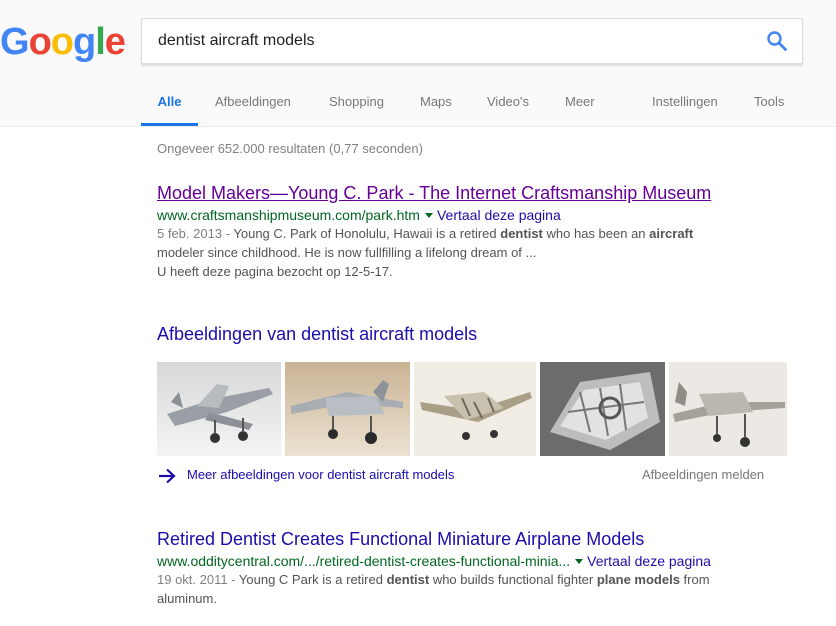 The height and width of the screenshot is (626, 836). I want to click on tab-videos: Video's, so click(508, 106).